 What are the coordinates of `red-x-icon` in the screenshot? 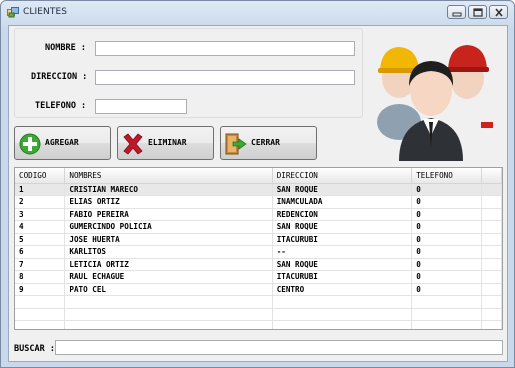 It's located at (133, 144).